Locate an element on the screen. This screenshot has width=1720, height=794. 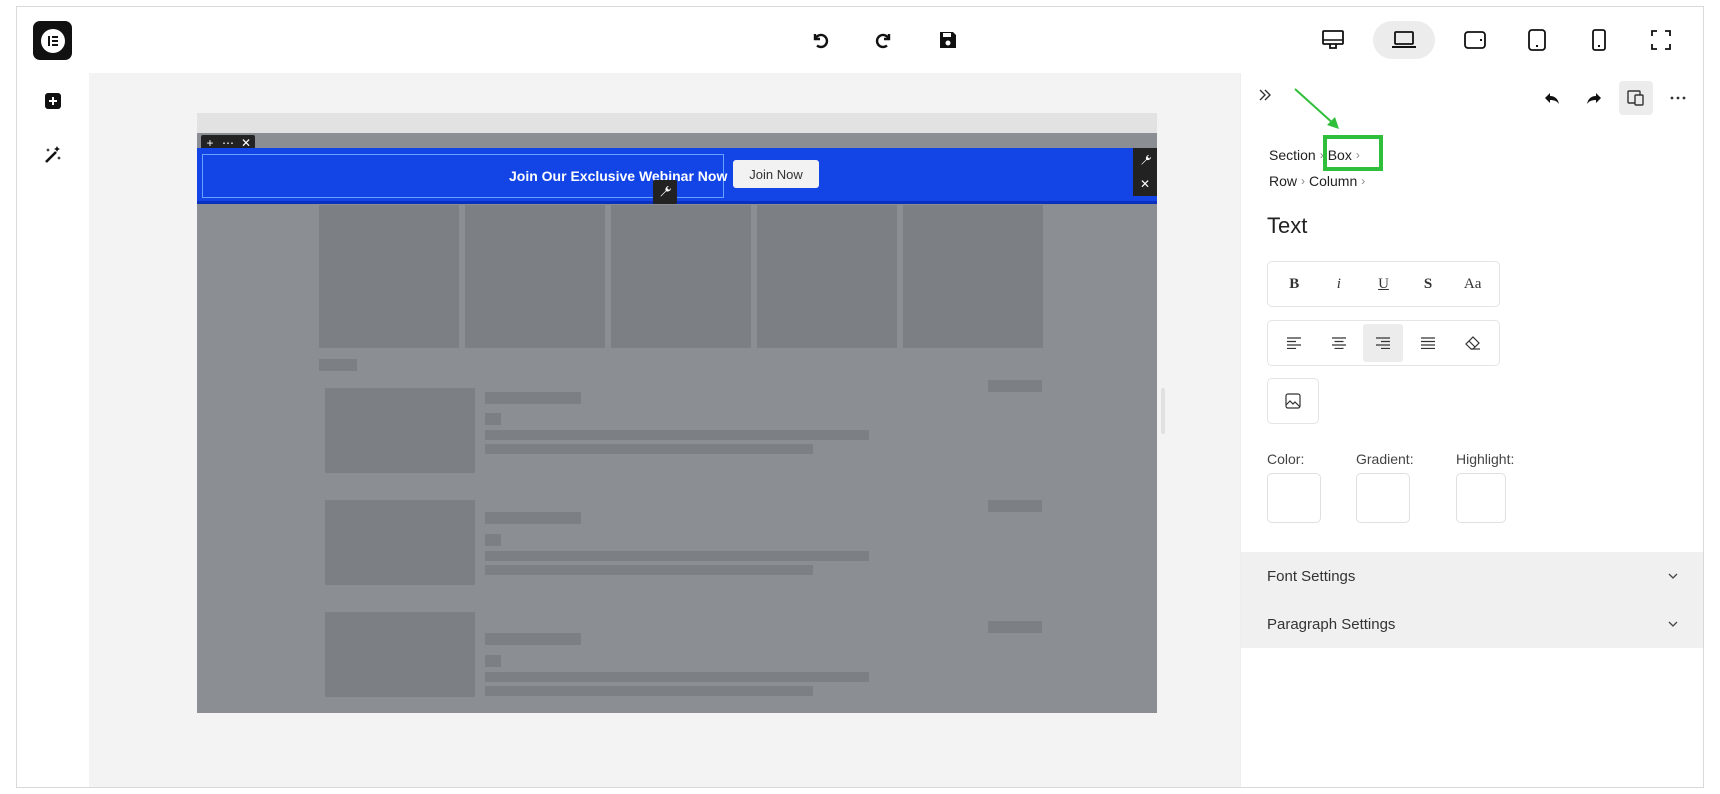
highlight-box-annotation is located at coordinates (1353, 153).